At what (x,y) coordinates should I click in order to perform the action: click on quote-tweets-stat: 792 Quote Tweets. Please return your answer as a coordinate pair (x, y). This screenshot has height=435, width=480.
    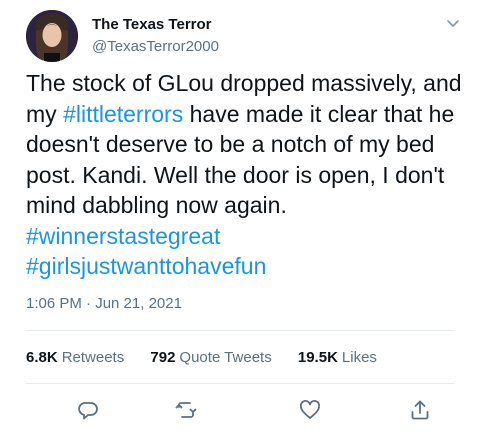
    Looking at the image, I should click on (210, 357).